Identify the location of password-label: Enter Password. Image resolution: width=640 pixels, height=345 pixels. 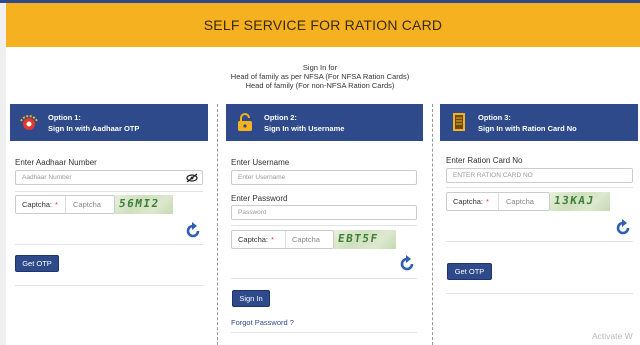
(259, 198).